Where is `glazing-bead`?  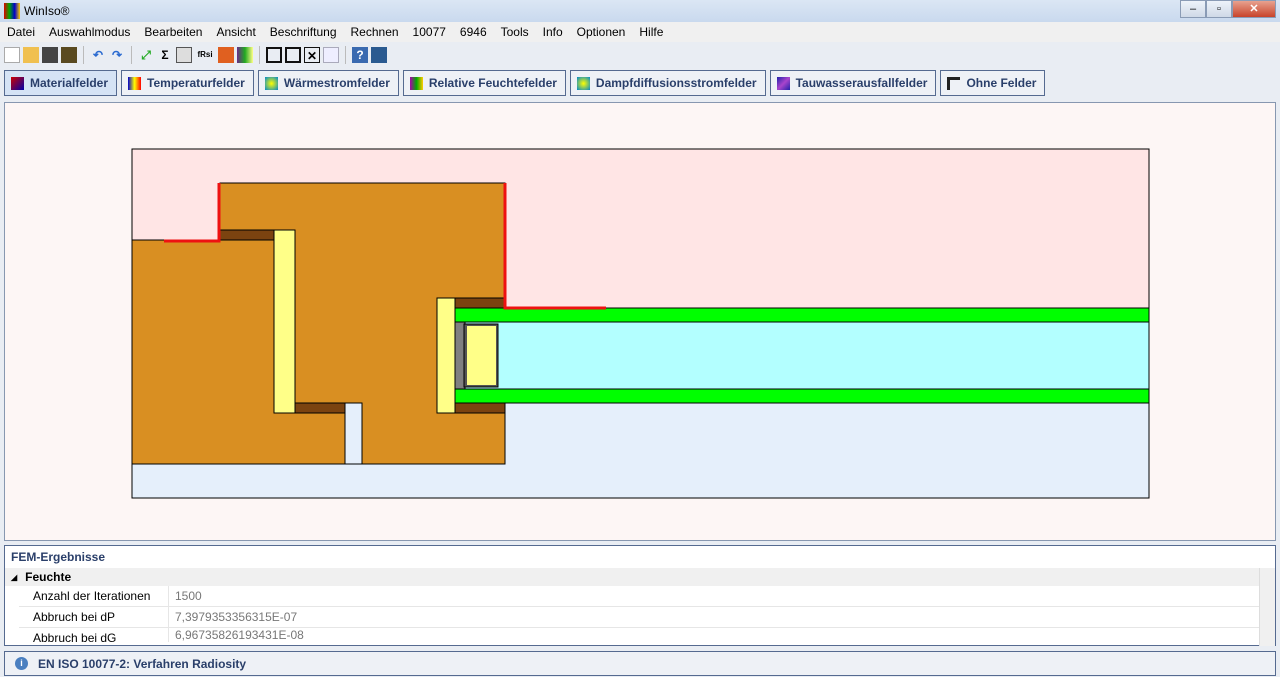 glazing-bead is located at coordinates (446, 355).